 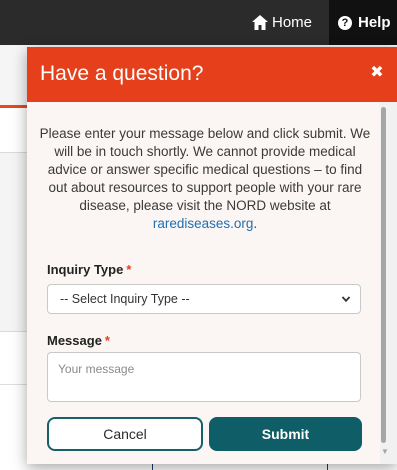 I want to click on help-circle-icon: ?, so click(x=345, y=22).